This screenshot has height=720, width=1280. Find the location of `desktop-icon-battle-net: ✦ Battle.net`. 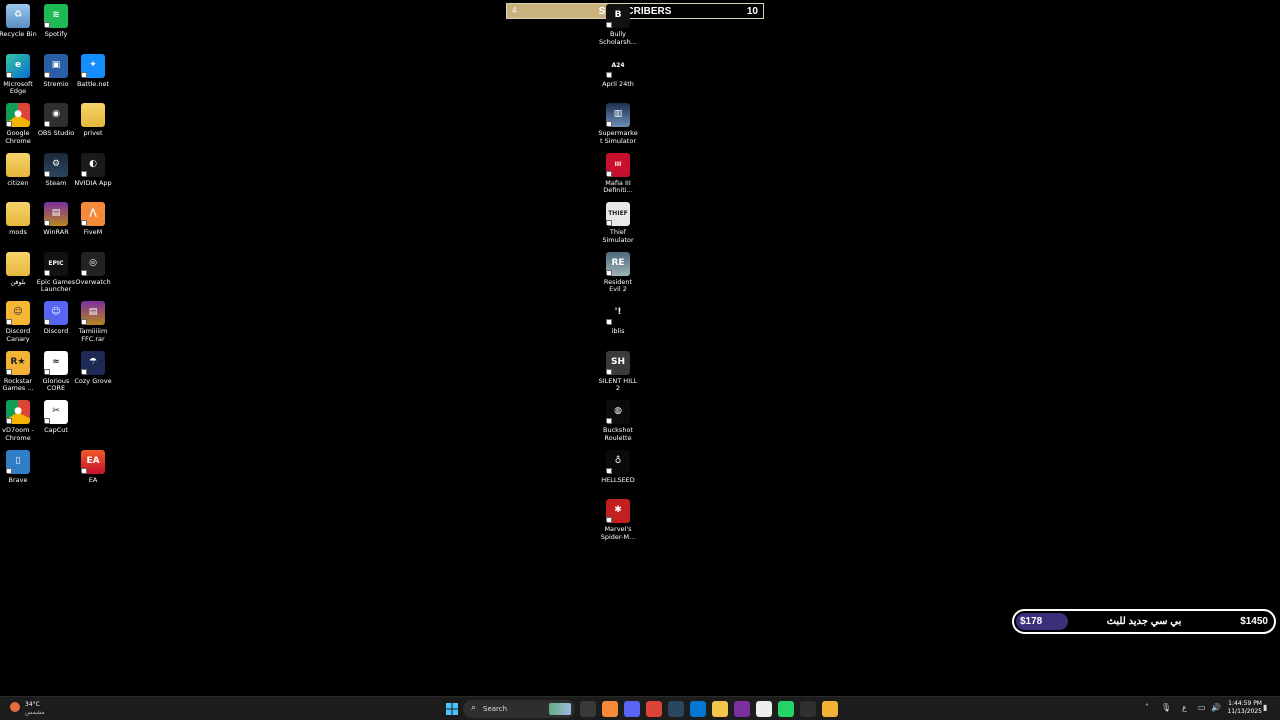

desktop-icon-battle-net: ✦ Battle.net is located at coordinates (93, 71).